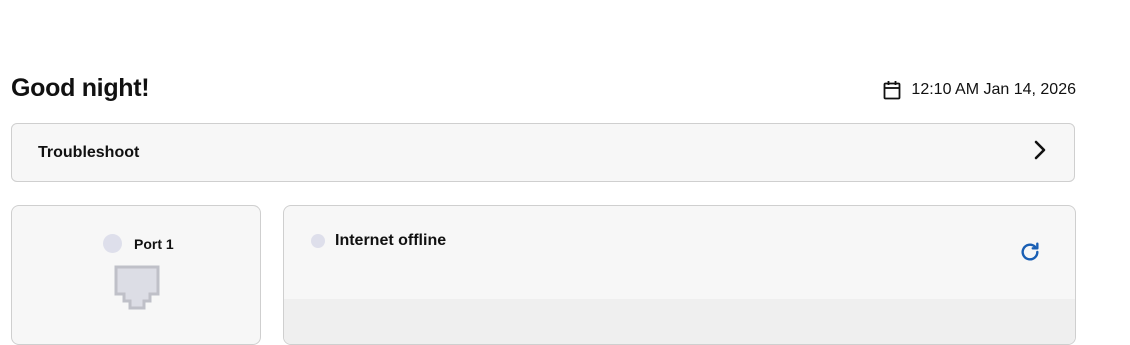 This screenshot has width=1130, height=345. Describe the element at coordinates (154, 243) in the screenshot. I see `port-label: Port 1` at that location.